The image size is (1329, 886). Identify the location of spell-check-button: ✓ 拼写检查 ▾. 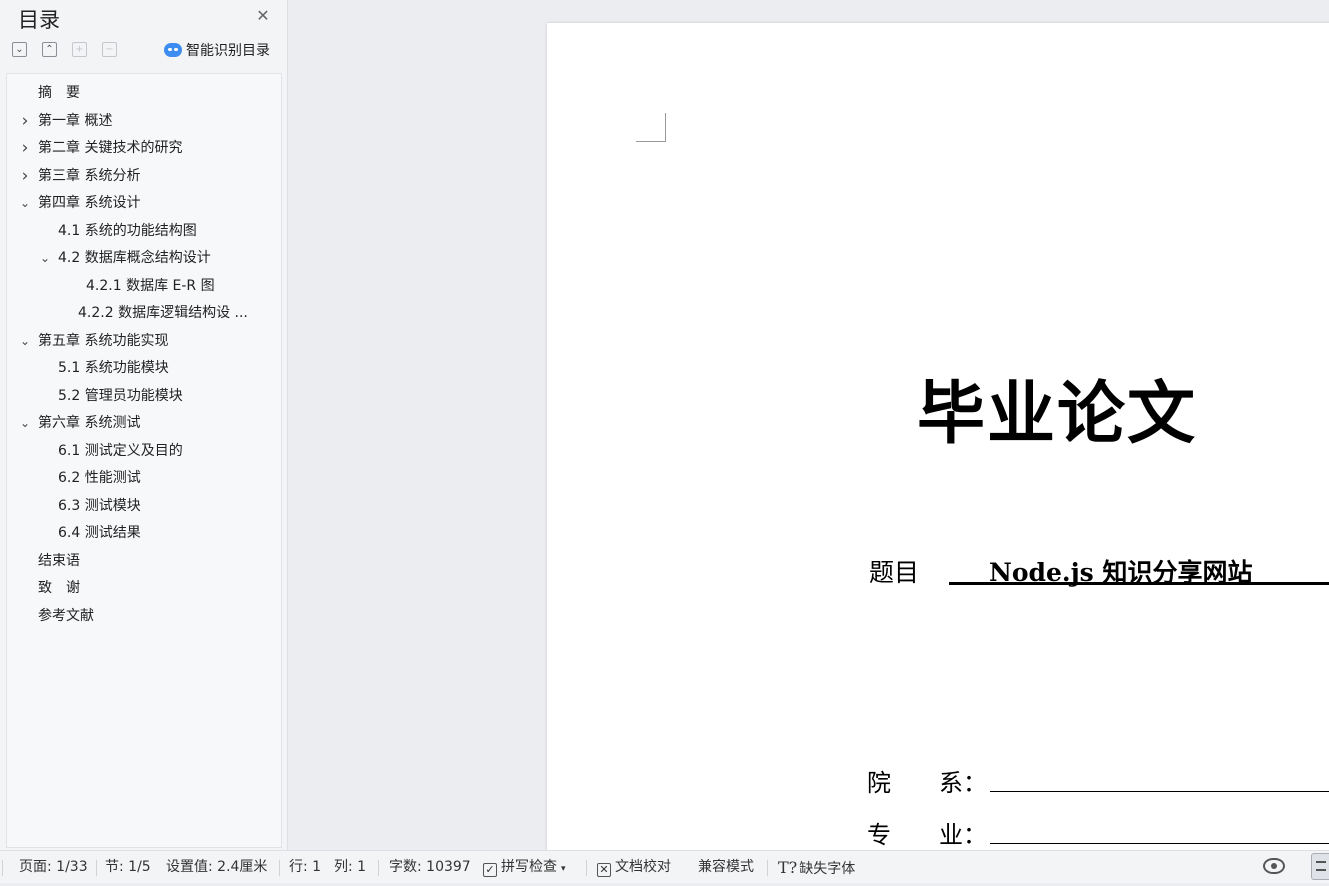
(524, 867).